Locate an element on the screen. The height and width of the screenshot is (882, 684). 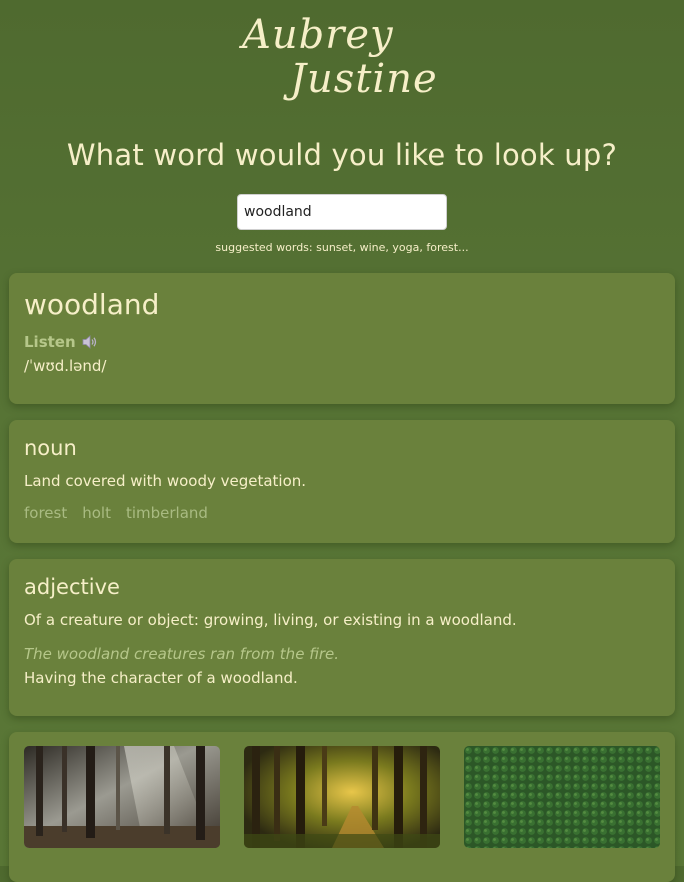
logo: Aubrey Justine is located at coordinates (343, 56).